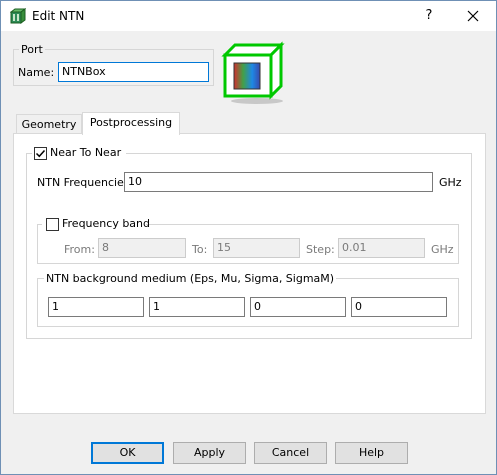 This screenshot has width=497, height=475. Describe the element at coordinates (320, 249) in the screenshot. I see `step-label: Step:` at that location.